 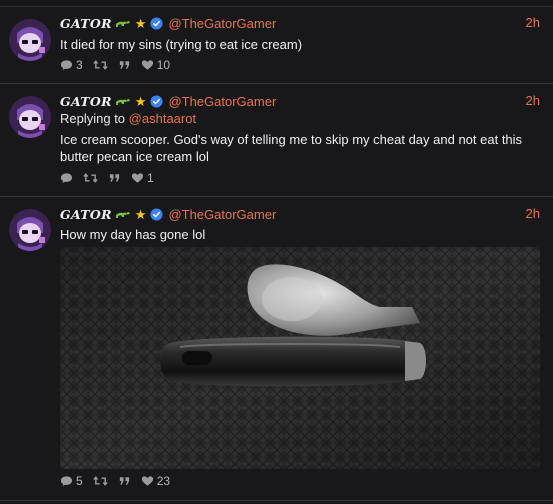 I want to click on tweet-actions: 5 23, so click(x=120, y=481).